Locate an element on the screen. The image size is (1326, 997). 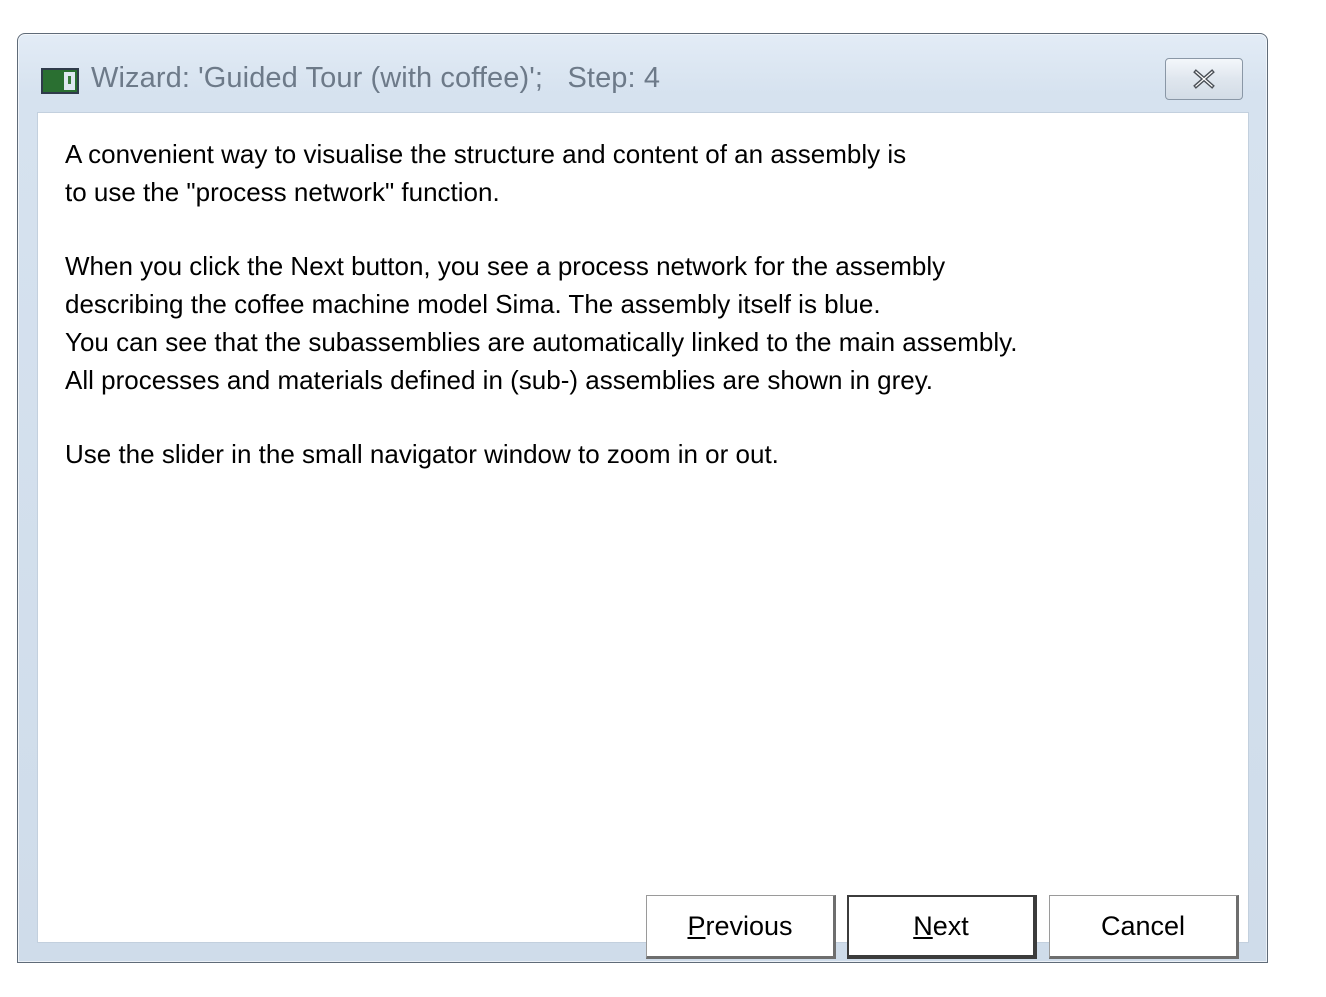
previous-mnemonic: P is located at coordinates (696, 925).